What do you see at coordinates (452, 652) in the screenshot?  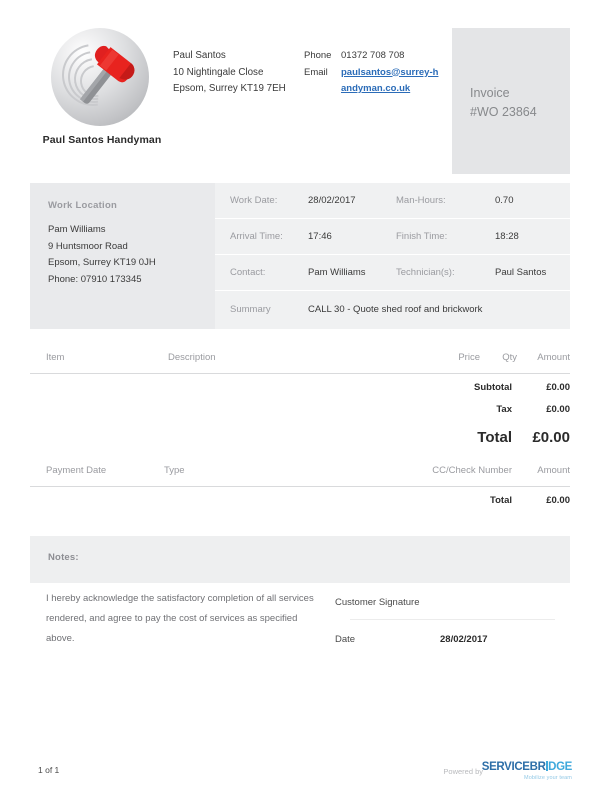 I see `signature-date-row: Date 28/02/2017` at bounding box center [452, 652].